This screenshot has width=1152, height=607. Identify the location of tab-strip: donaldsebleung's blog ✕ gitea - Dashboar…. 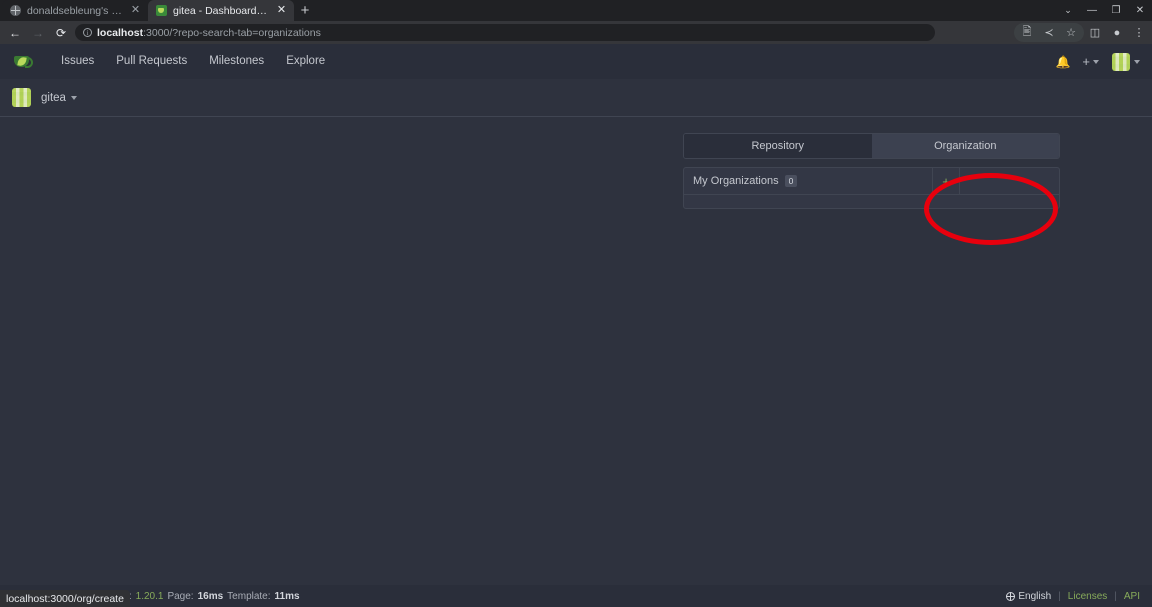
(576, 10).